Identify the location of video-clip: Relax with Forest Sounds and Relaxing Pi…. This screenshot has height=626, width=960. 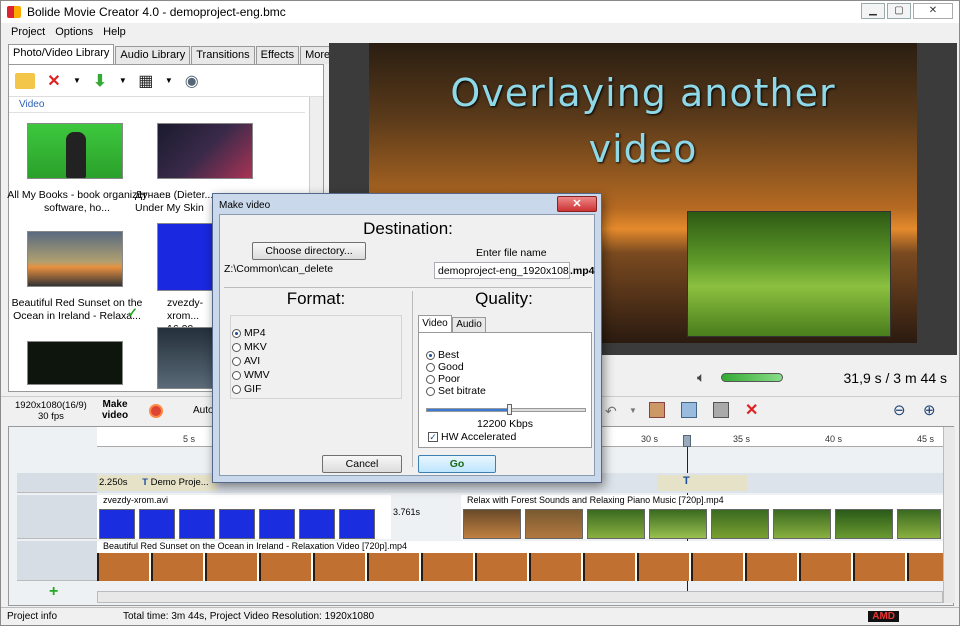
(702, 517).